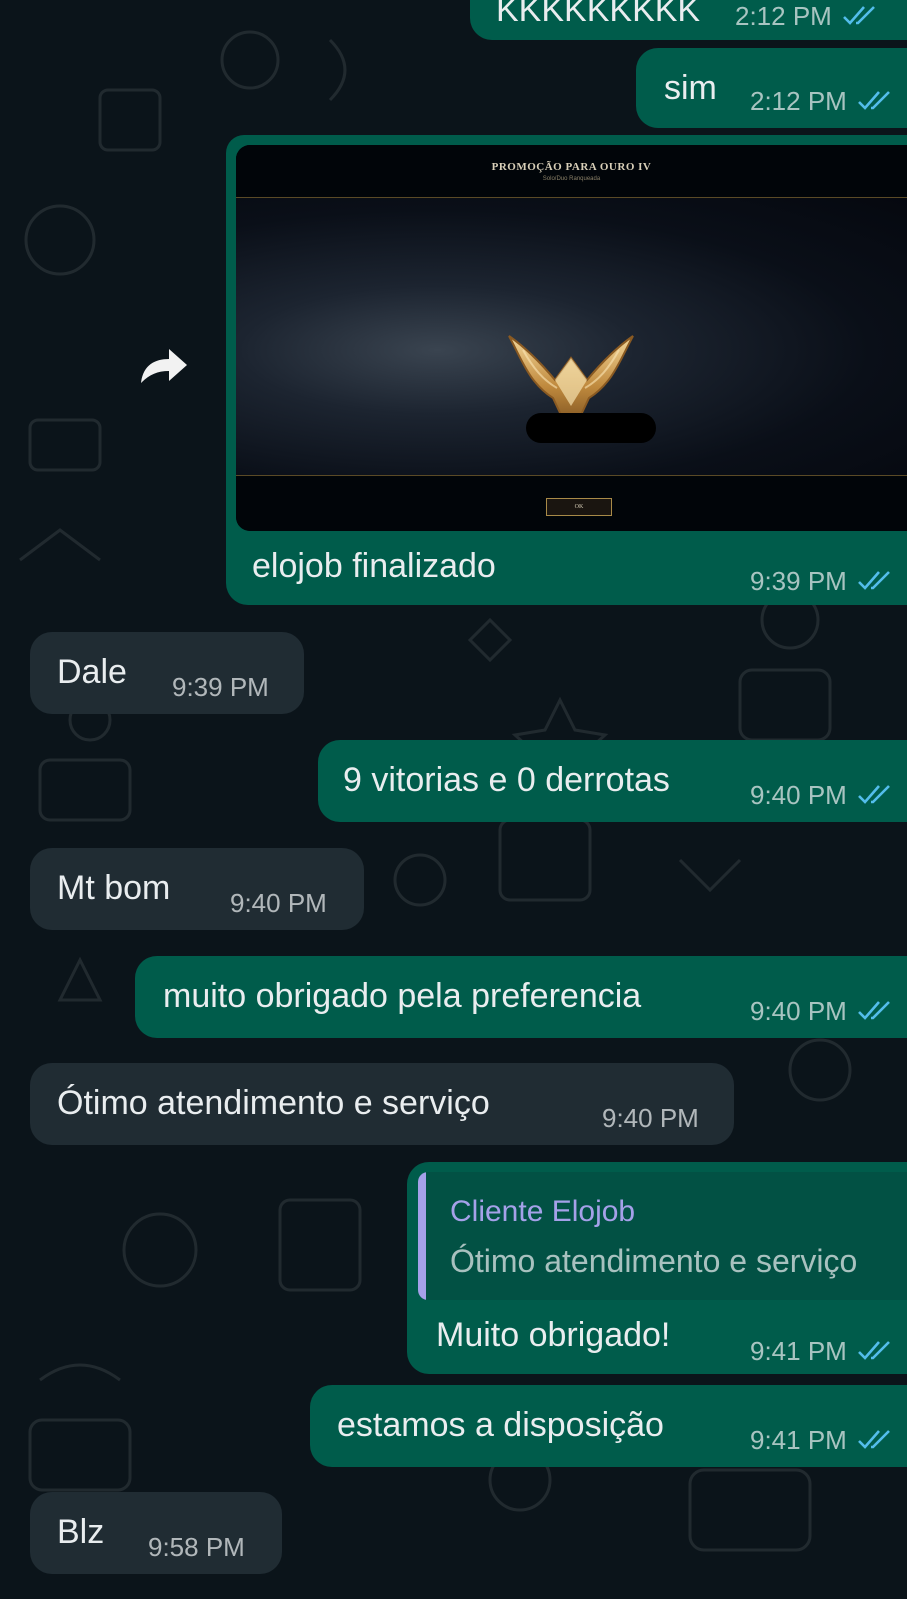 The height and width of the screenshot is (1599, 907). Describe the element at coordinates (690, 88) in the screenshot. I see `message-text: sim` at that location.